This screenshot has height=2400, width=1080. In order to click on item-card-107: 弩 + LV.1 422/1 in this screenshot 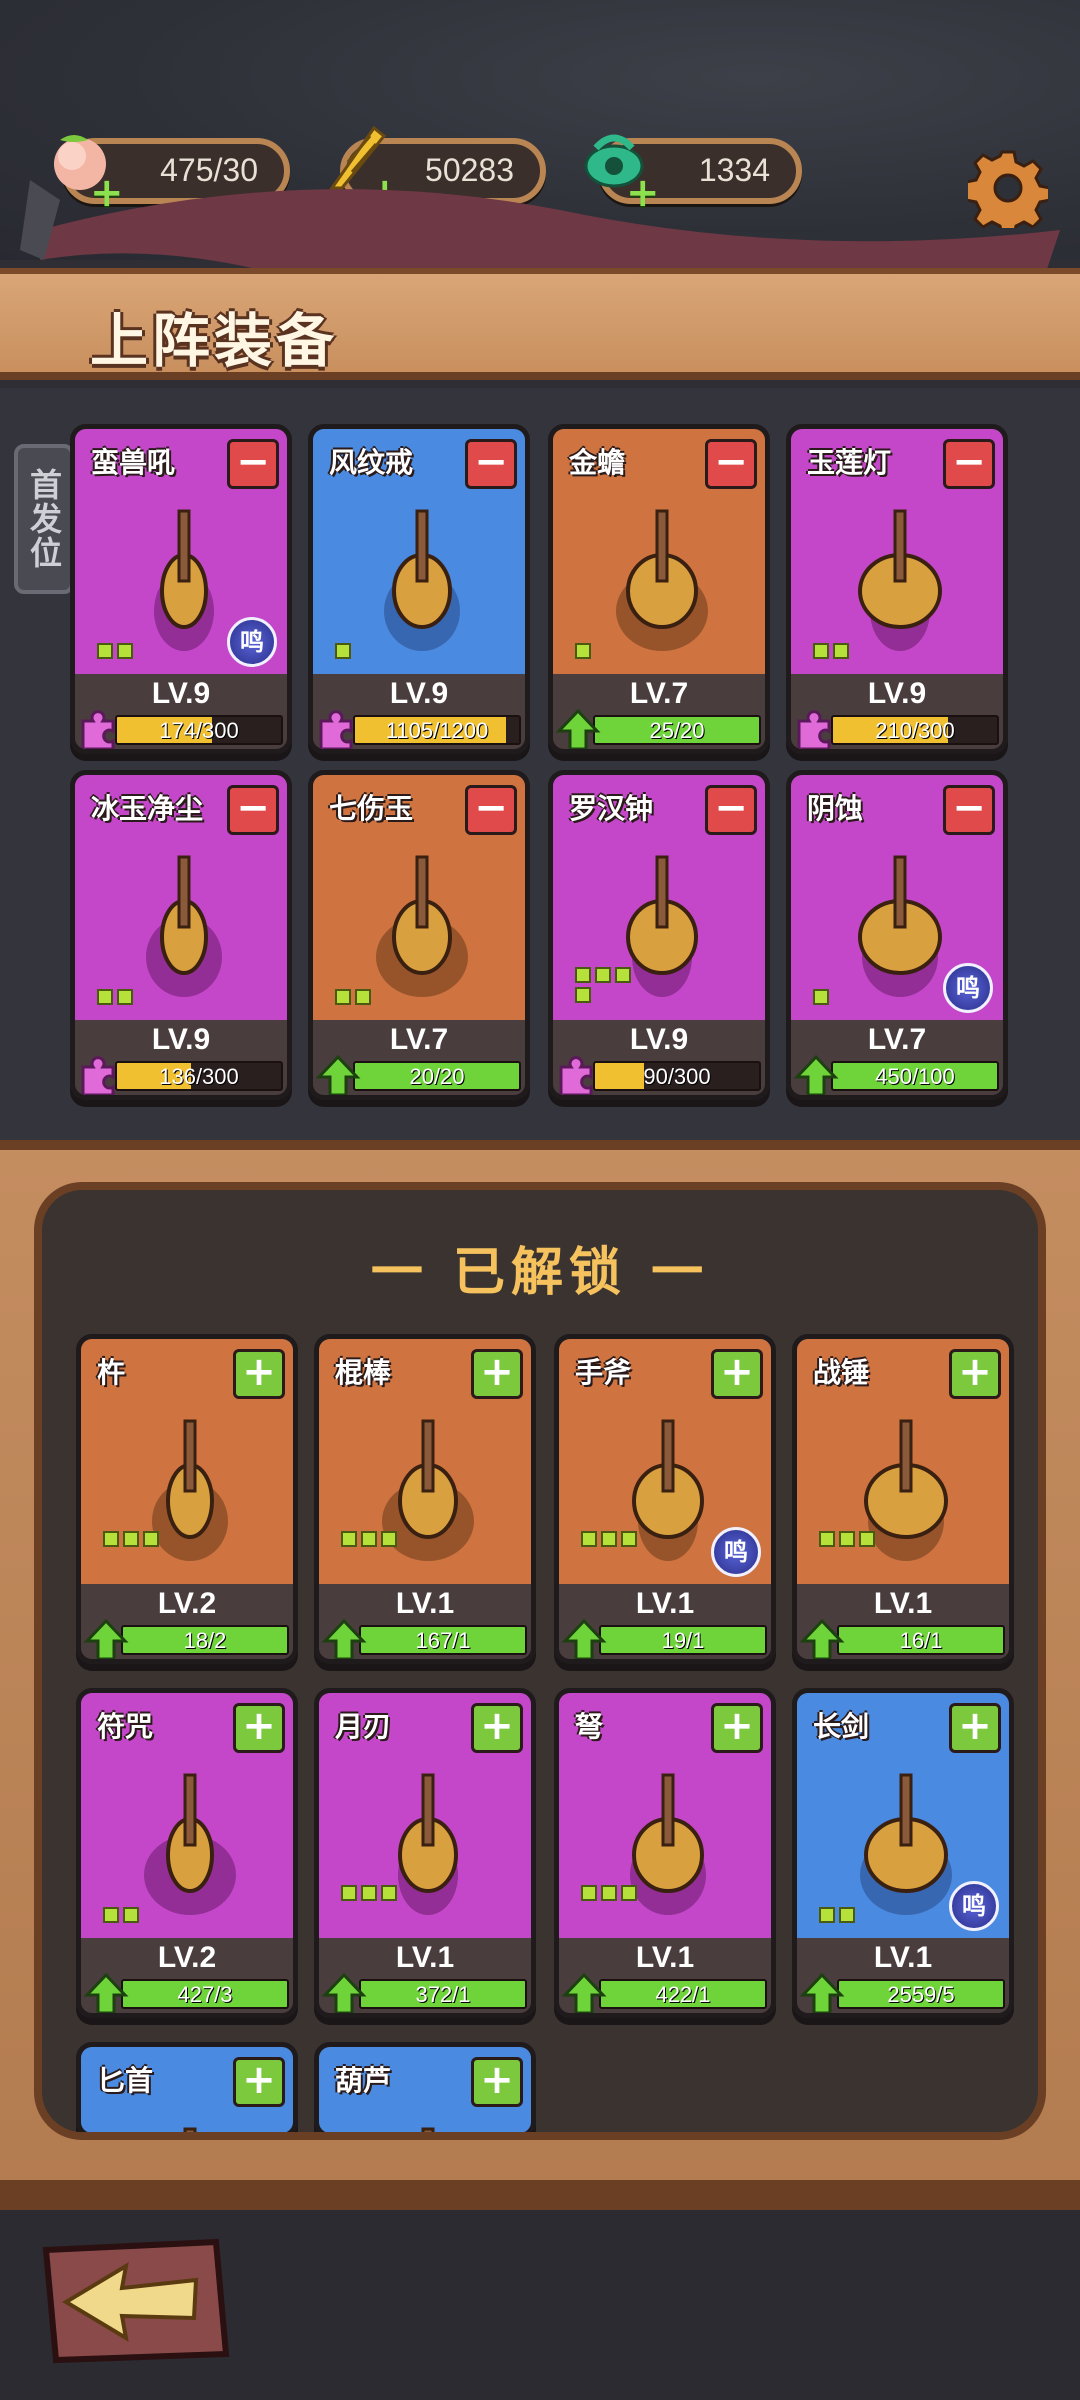, I will do `click(665, 1853)`.